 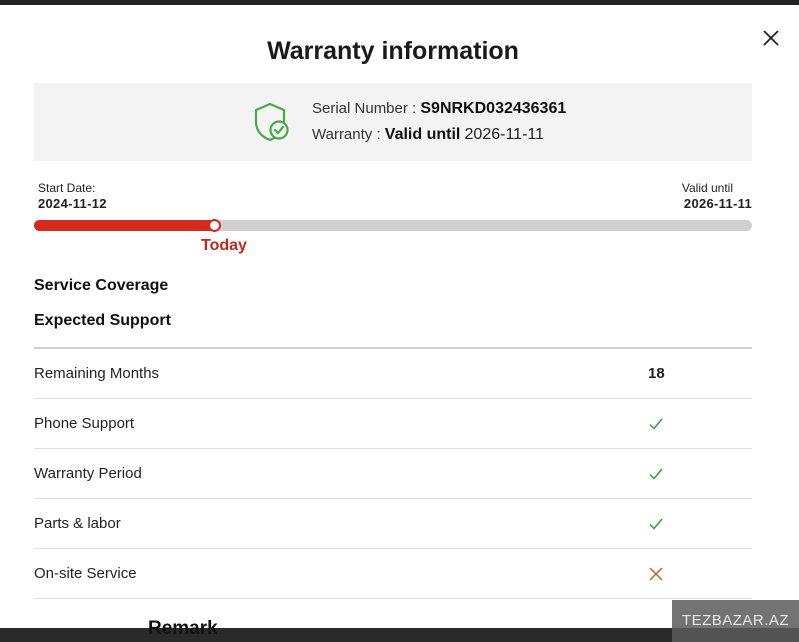 What do you see at coordinates (224, 245) in the screenshot?
I see `today-label: Today` at bounding box center [224, 245].